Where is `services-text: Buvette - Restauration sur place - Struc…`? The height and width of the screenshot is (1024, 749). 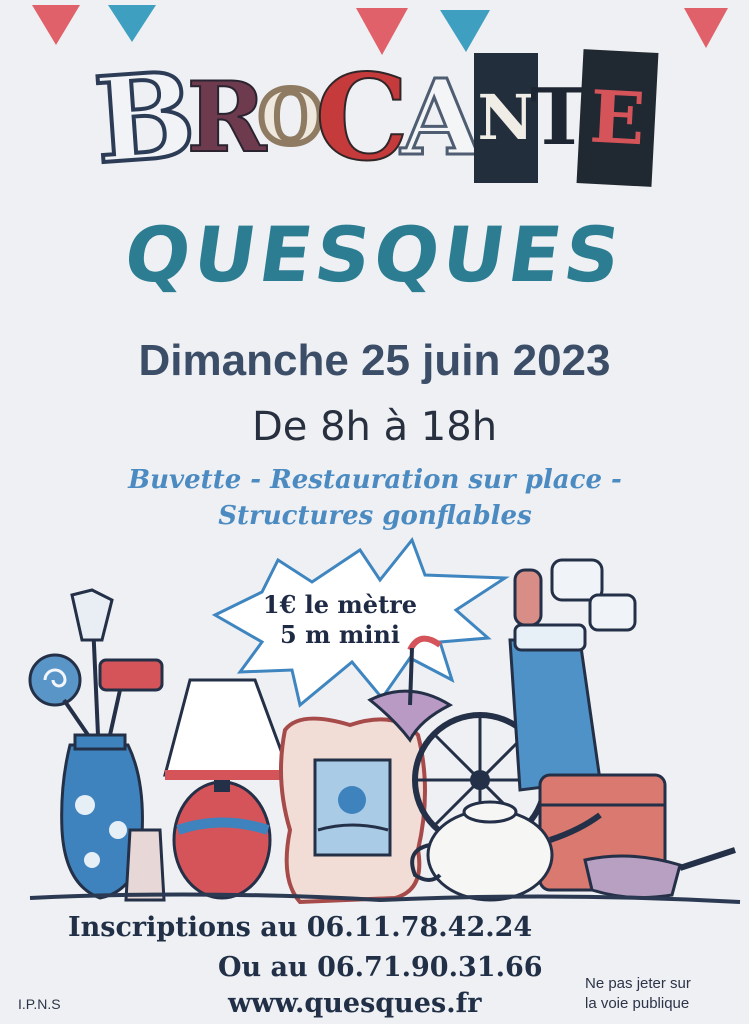 services-text: Buvette - Restauration sur place - Struc… is located at coordinates (375, 498).